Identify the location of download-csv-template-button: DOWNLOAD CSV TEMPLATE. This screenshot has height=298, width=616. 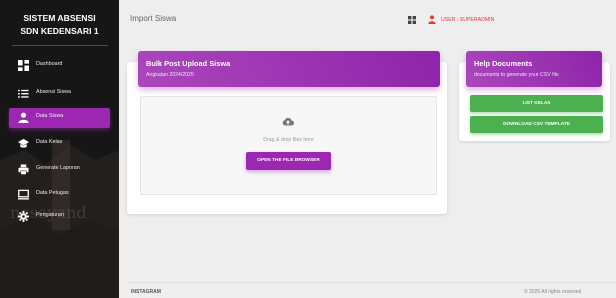
(536, 124).